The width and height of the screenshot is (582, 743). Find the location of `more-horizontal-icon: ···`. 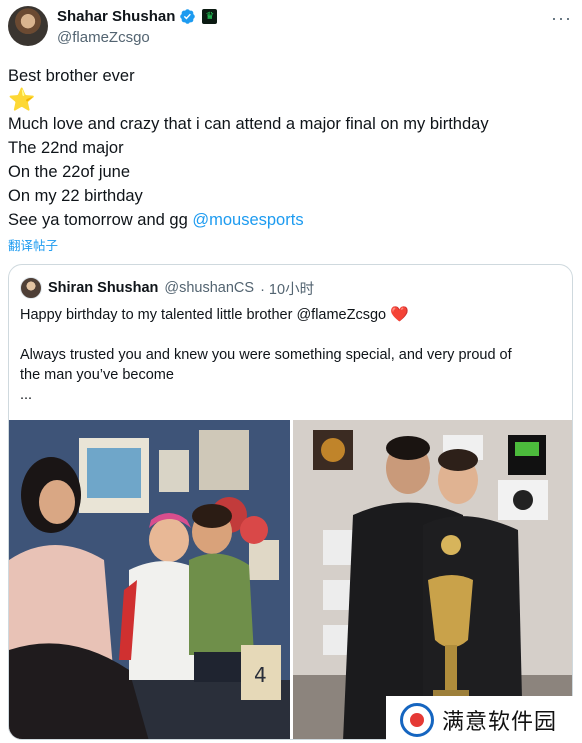

more-horizontal-icon: ··· is located at coordinates (561, 18).